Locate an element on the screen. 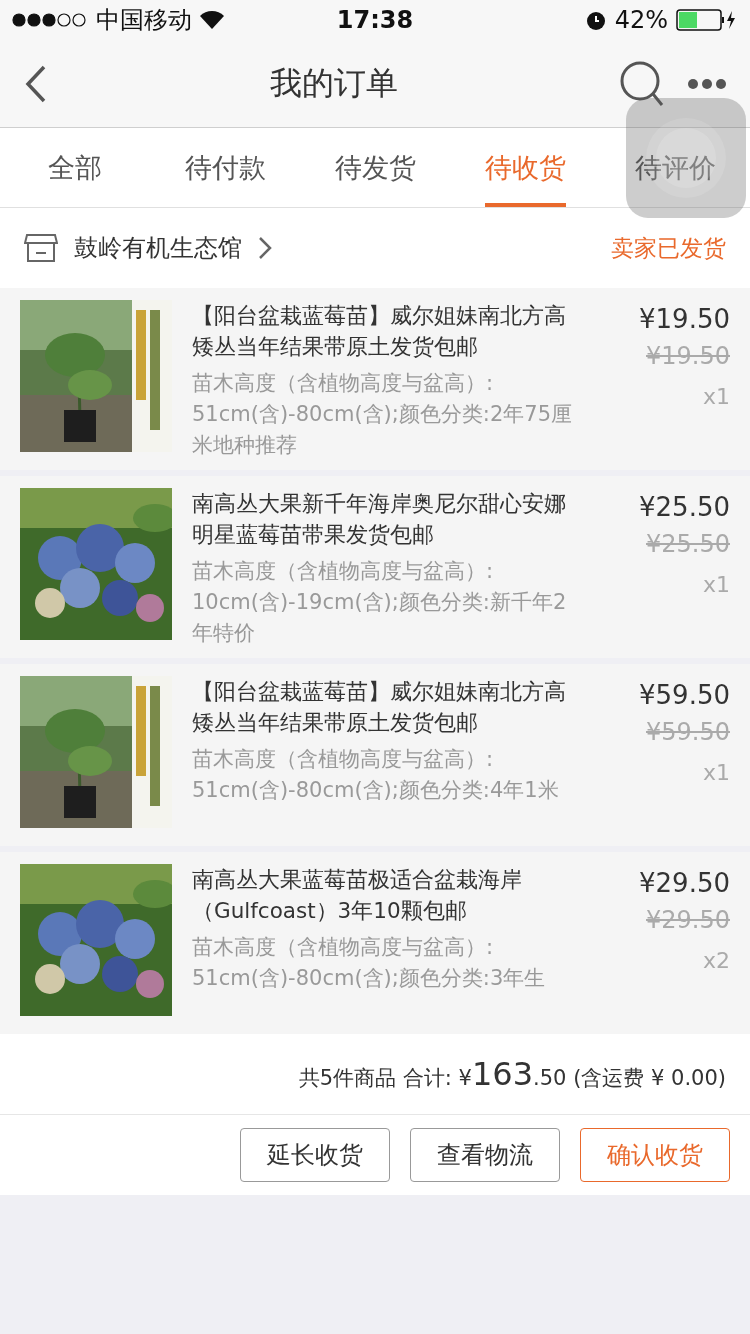  product-spec: 苗木高度（含植物高度与盆高）: 51cm(含)-80cm(含);颜色分类:2年75厘米地种推荐 is located at coordinates (383, 414).